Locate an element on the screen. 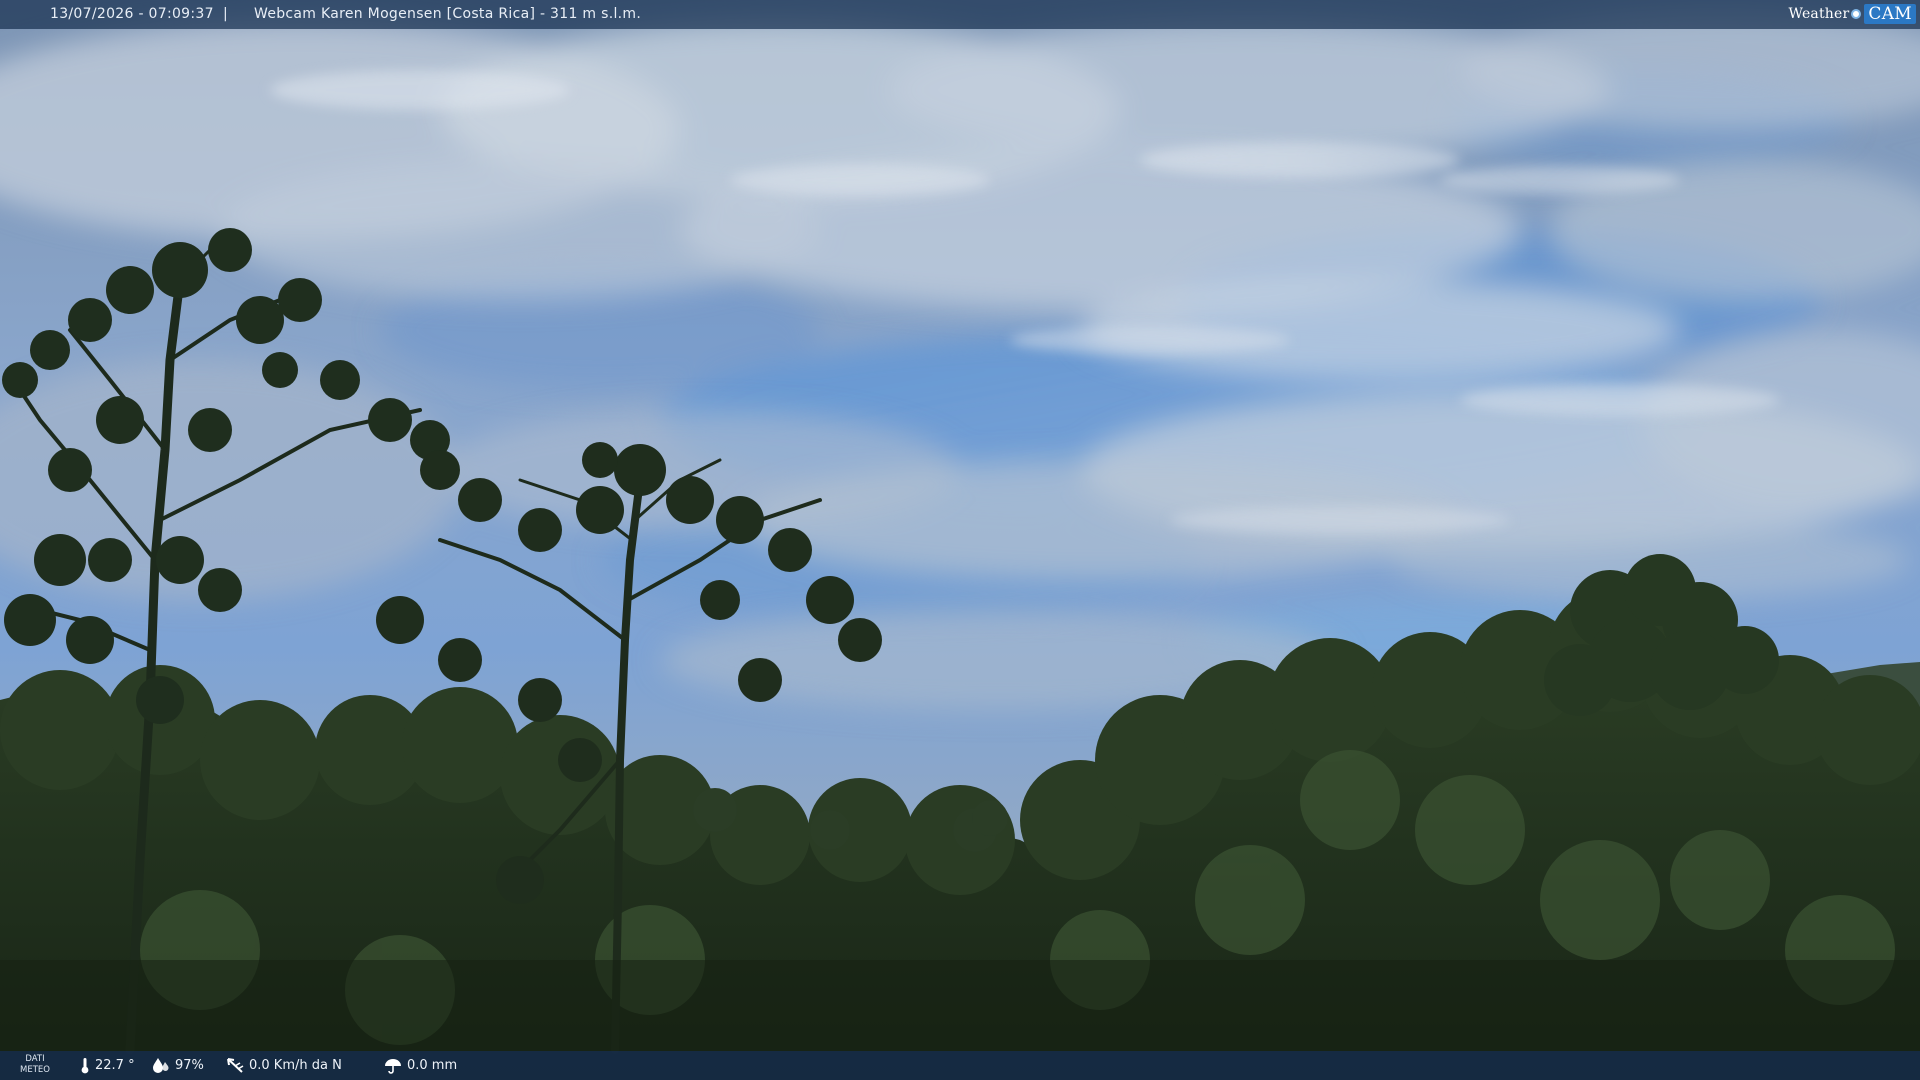 This screenshot has height=1080, width=1920. humidity-icon is located at coordinates (161, 1065).